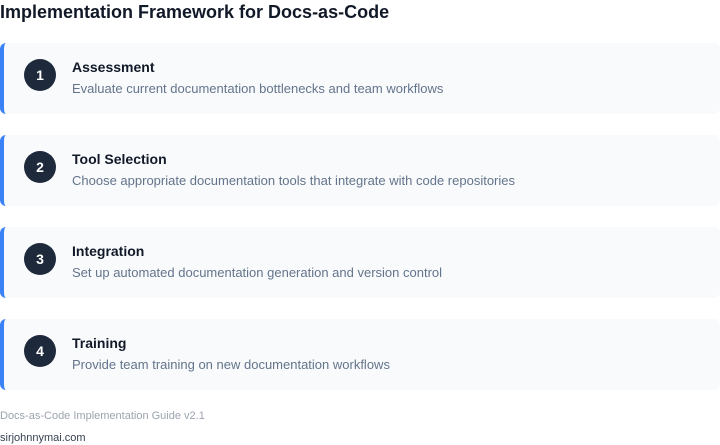 Image resolution: width=720 pixels, height=445 pixels. I want to click on footer-site-link: sirjohnnymai.com, so click(43, 438).